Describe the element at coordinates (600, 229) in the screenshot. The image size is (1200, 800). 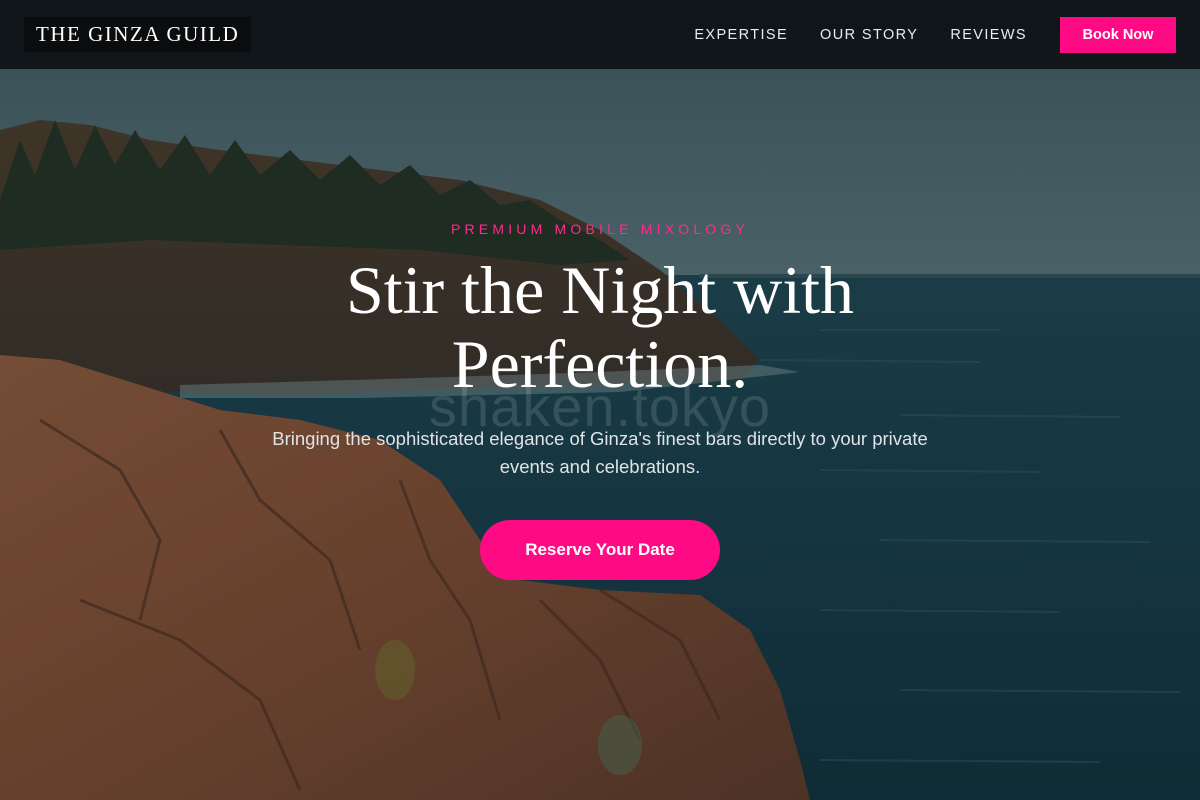
I see `hero-eyebrow: PREMIUM MOBILE MIXOLOGY` at that location.